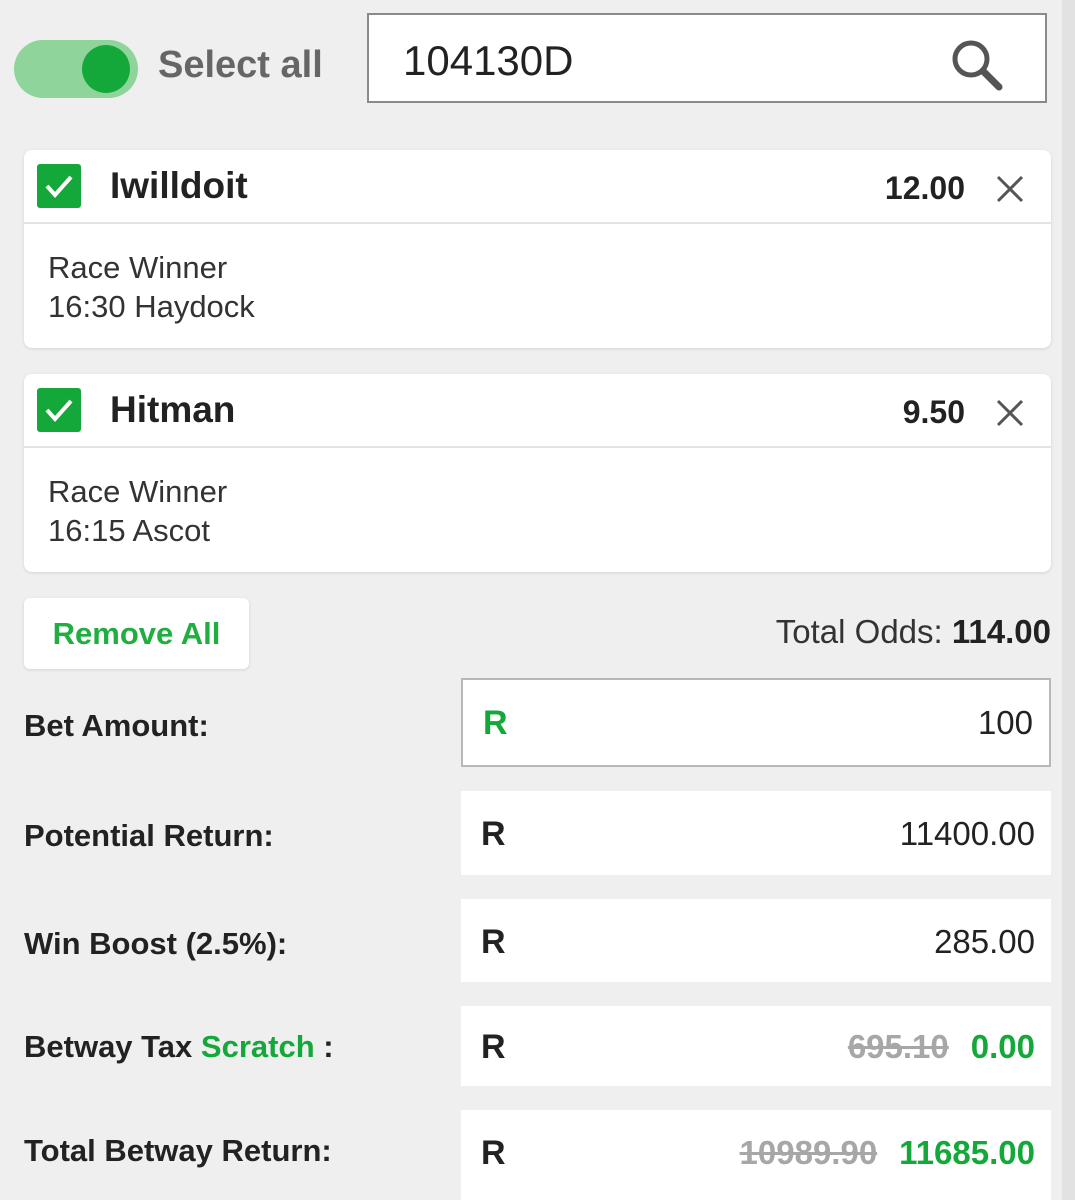 This screenshot has width=1075, height=1200. I want to click on total-return-values: 10989.90 11685.00, so click(887, 1153).